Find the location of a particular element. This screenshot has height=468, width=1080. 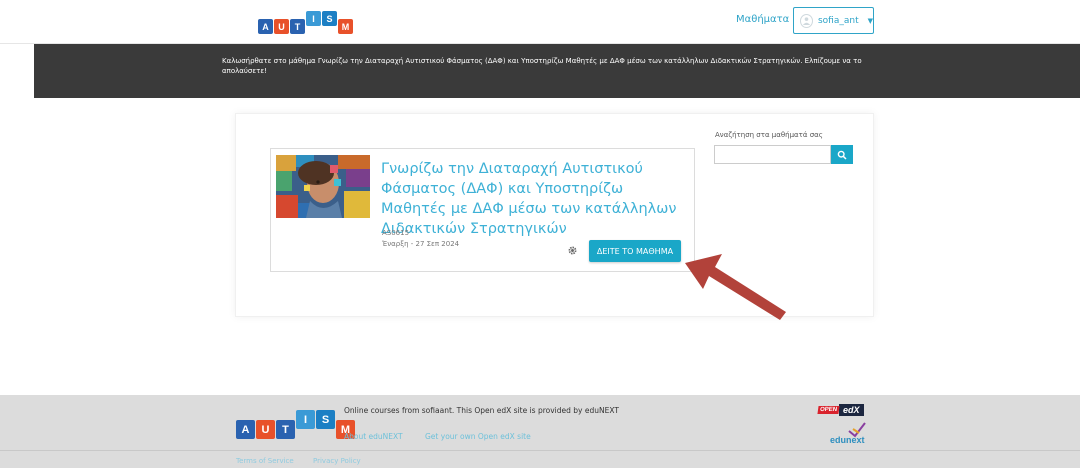

course-thumbnail is located at coordinates (323, 186).